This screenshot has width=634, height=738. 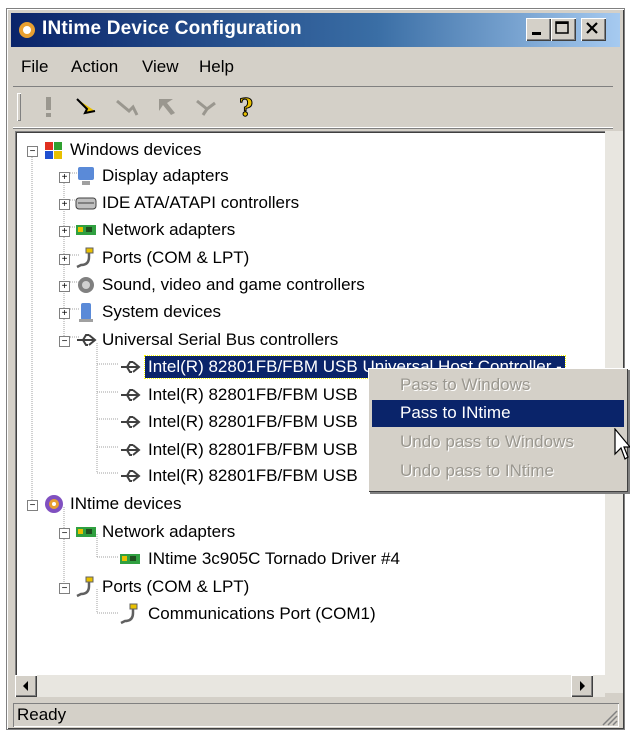 What do you see at coordinates (310, 686) in the screenshot?
I see `horizontal-scrollbar` at bounding box center [310, 686].